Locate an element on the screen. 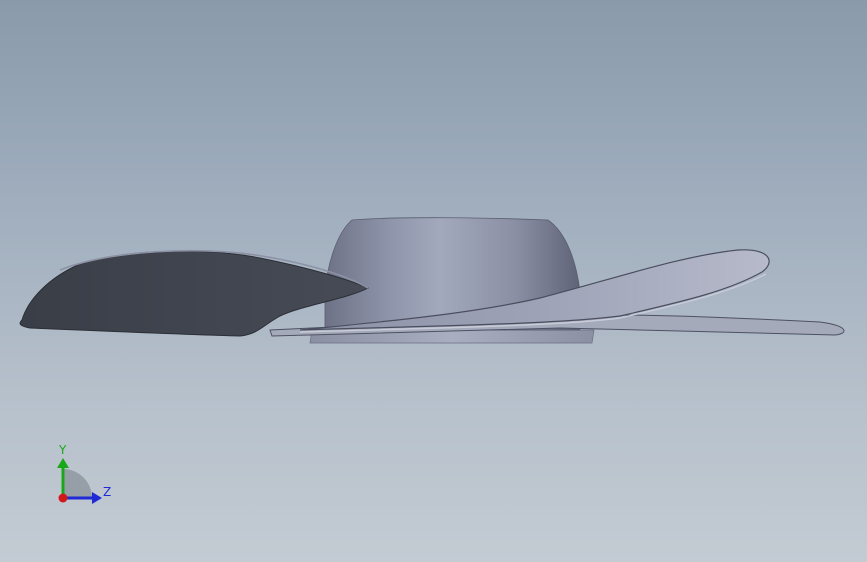 Image resolution: width=867 pixels, height=562 pixels. triad-plane-shade is located at coordinates (77, 483).